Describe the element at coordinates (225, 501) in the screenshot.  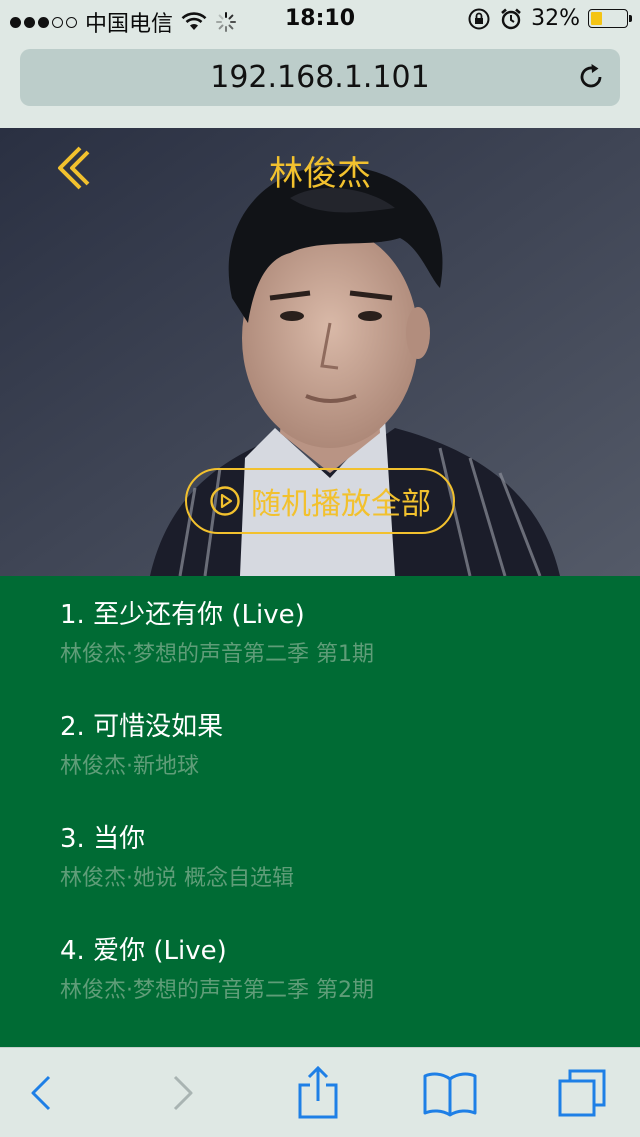
I see `play-circle-icon` at that location.